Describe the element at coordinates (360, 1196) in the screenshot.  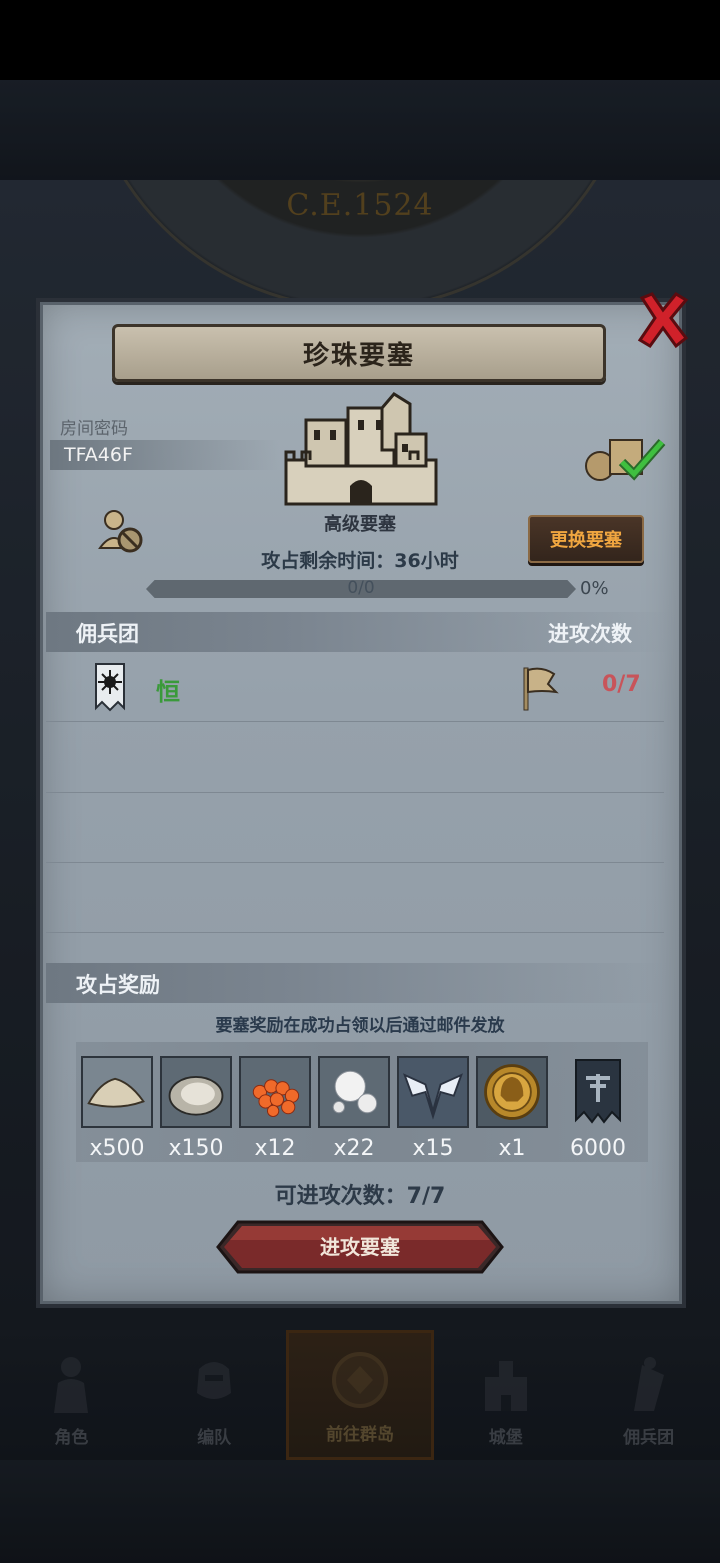
I see `available-attacks: 可进攻次数：7/7` at that location.